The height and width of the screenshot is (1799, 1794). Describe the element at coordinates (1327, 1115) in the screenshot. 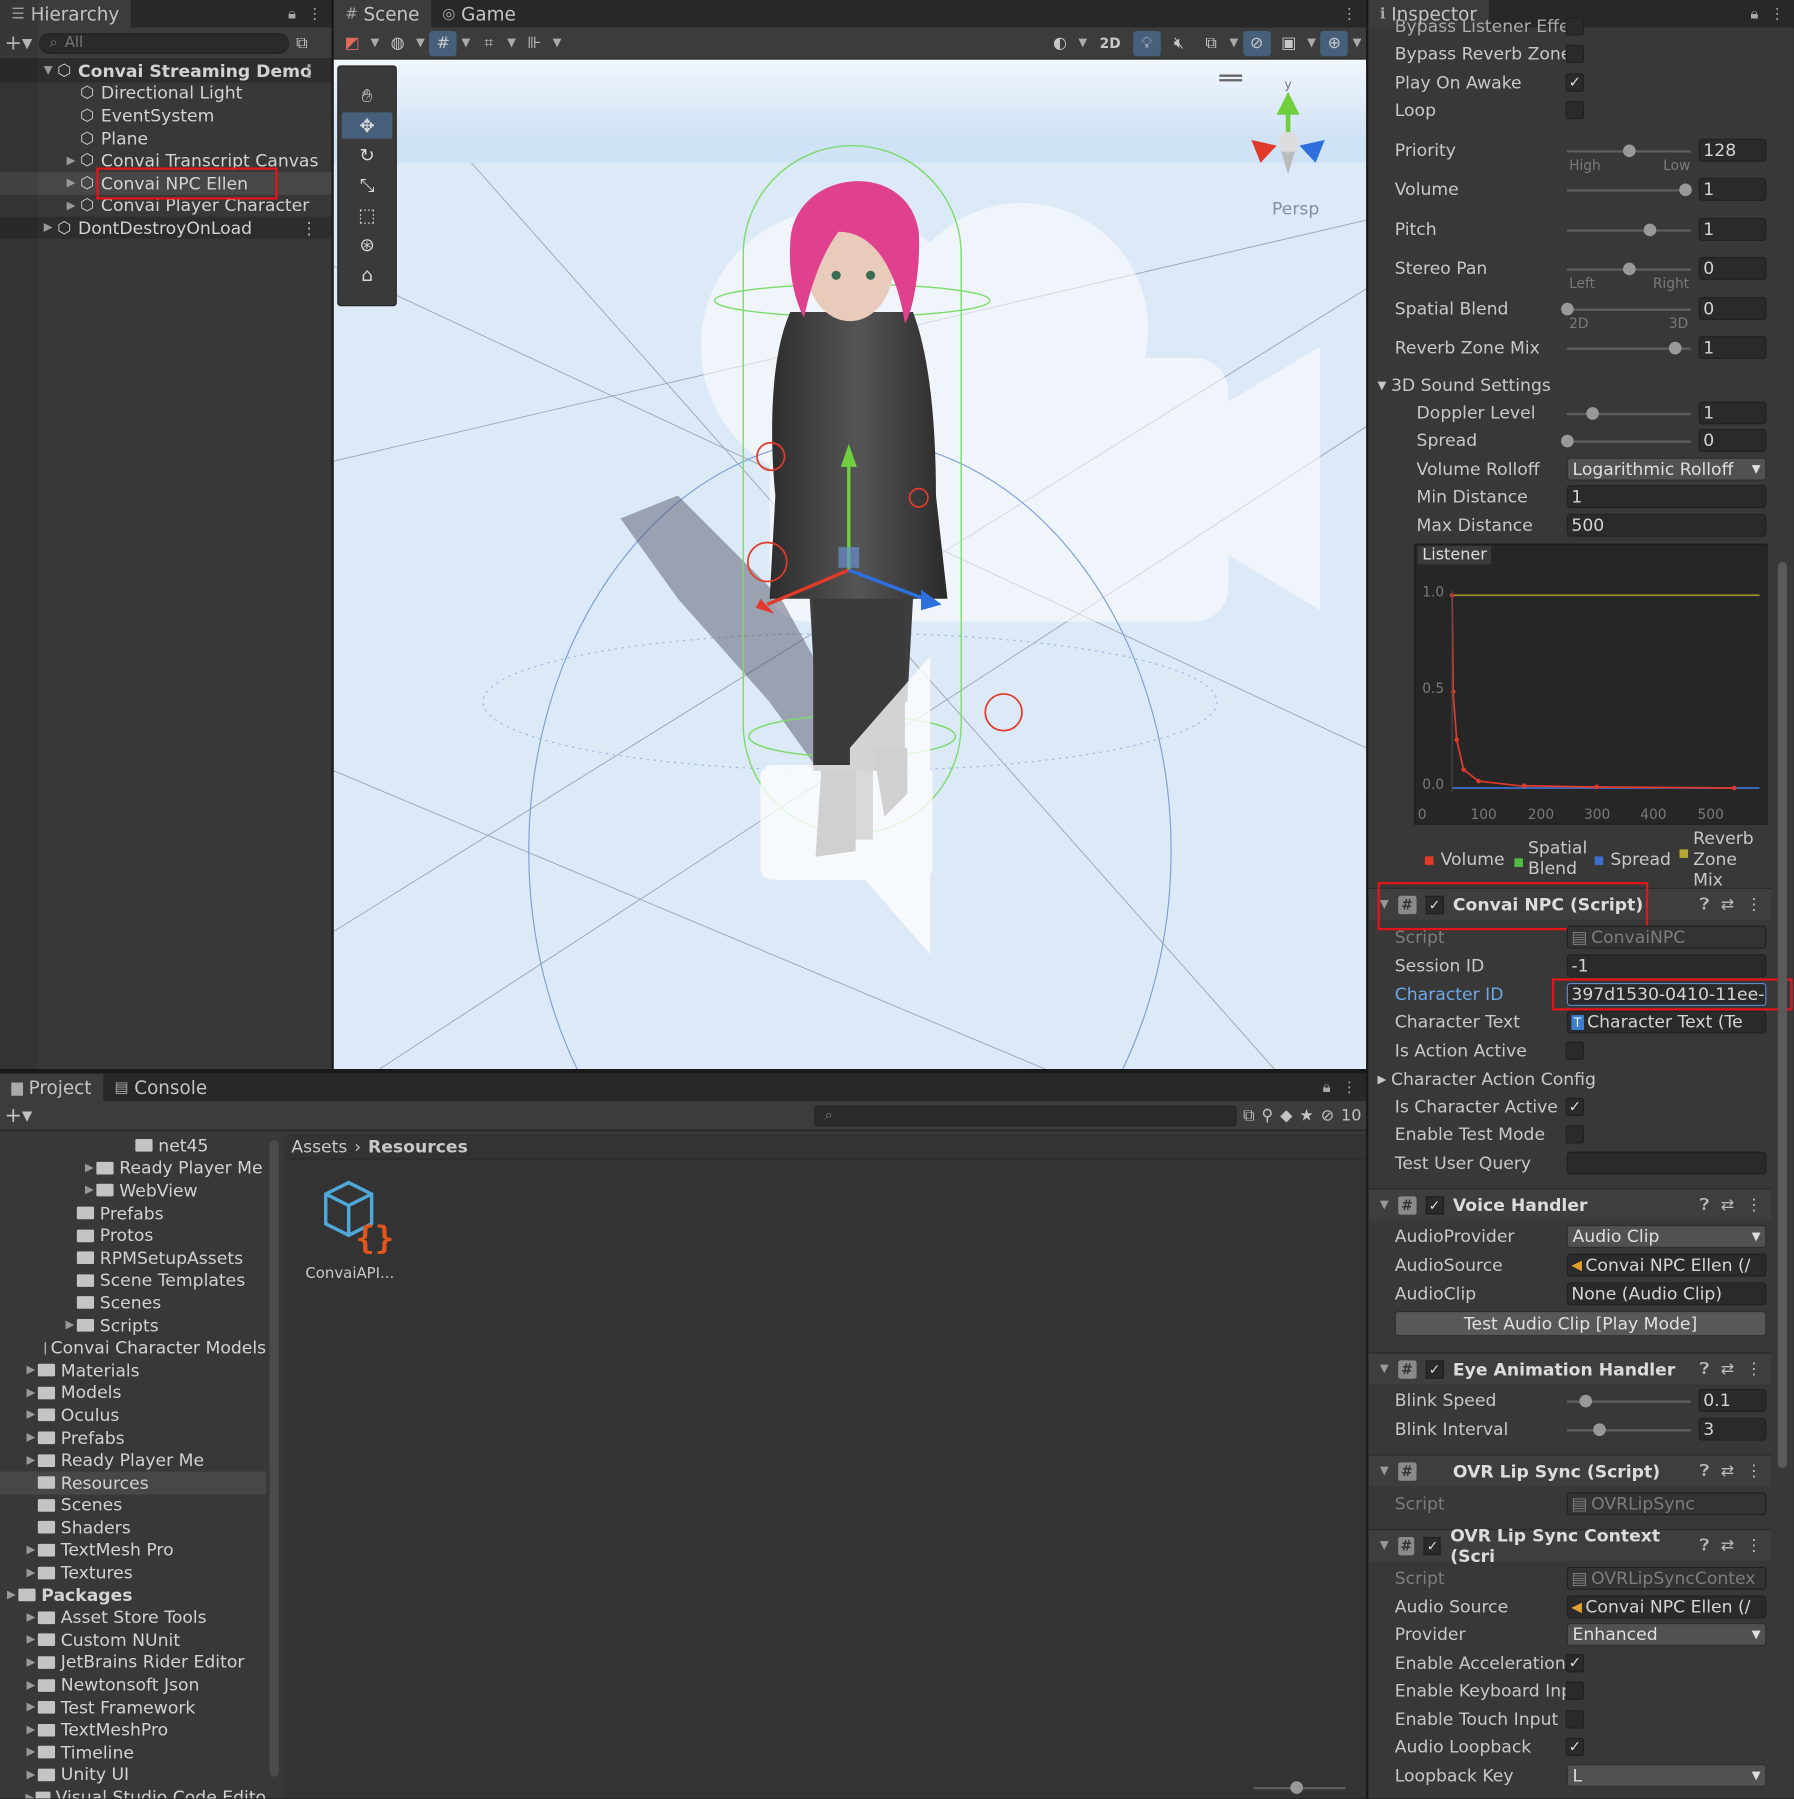

I see `hidden-packages-icon: ⊘` at that location.